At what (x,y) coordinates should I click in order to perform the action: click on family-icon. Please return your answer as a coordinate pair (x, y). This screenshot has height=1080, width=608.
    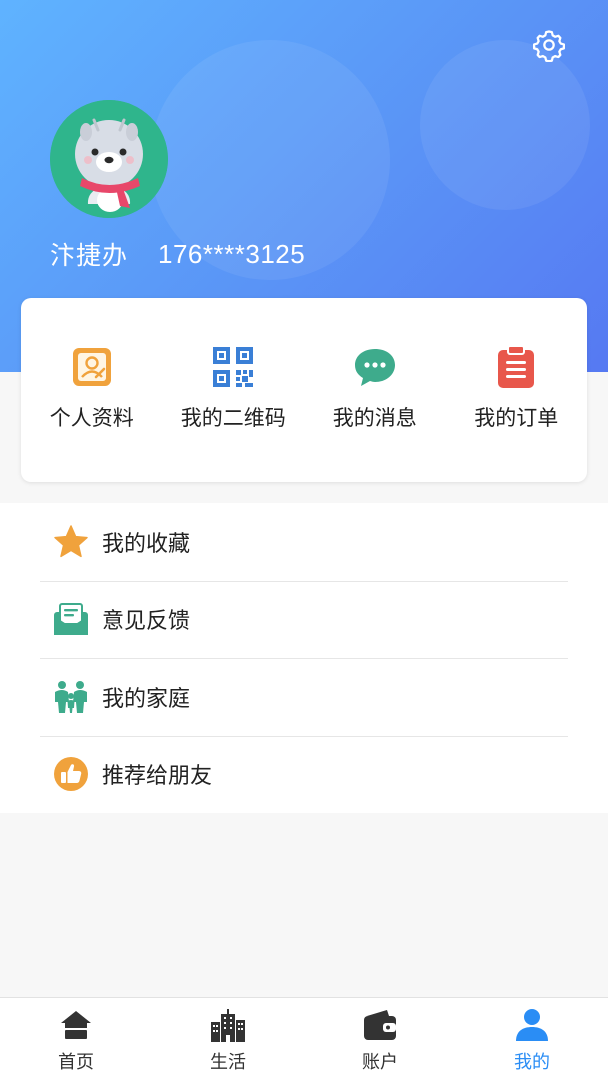
    Looking at the image, I should click on (71, 696).